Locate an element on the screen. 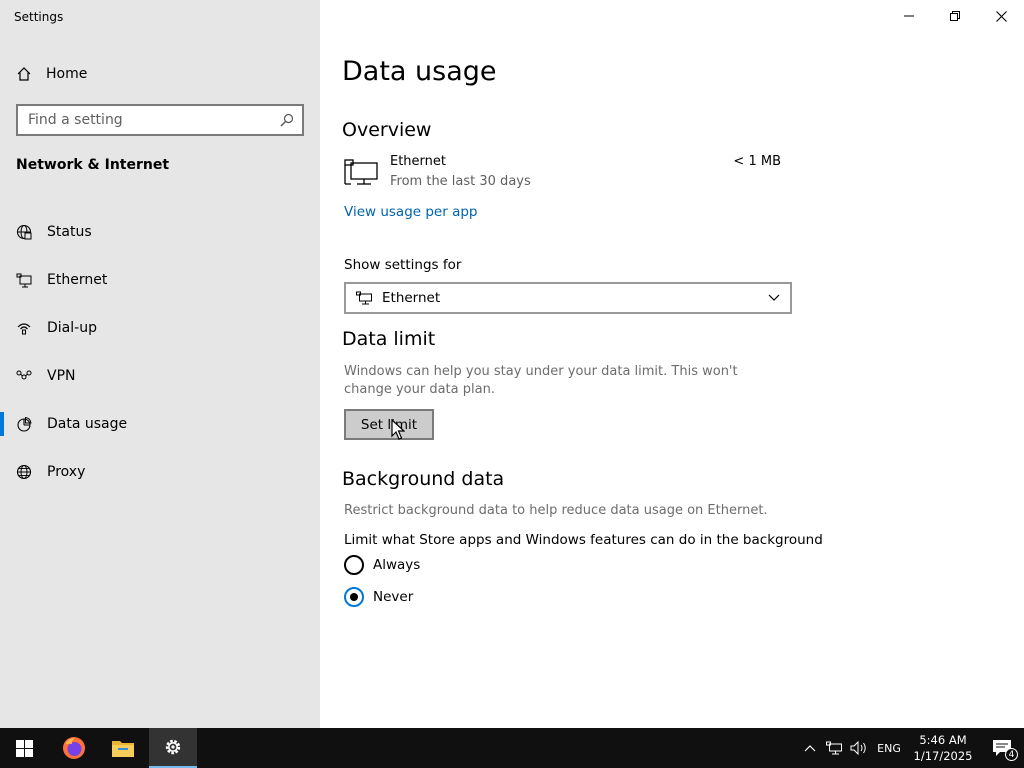  home-nav-item: Home is located at coordinates (51, 74).